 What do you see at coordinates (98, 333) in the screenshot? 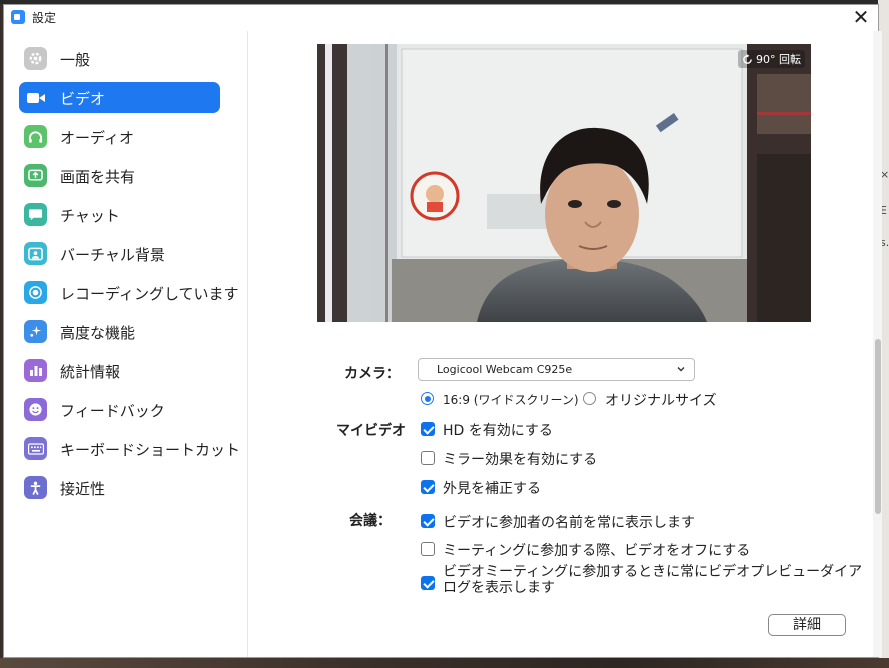
I see `sidebar-item-label: 高度な機能` at bounding box center [98, 333].